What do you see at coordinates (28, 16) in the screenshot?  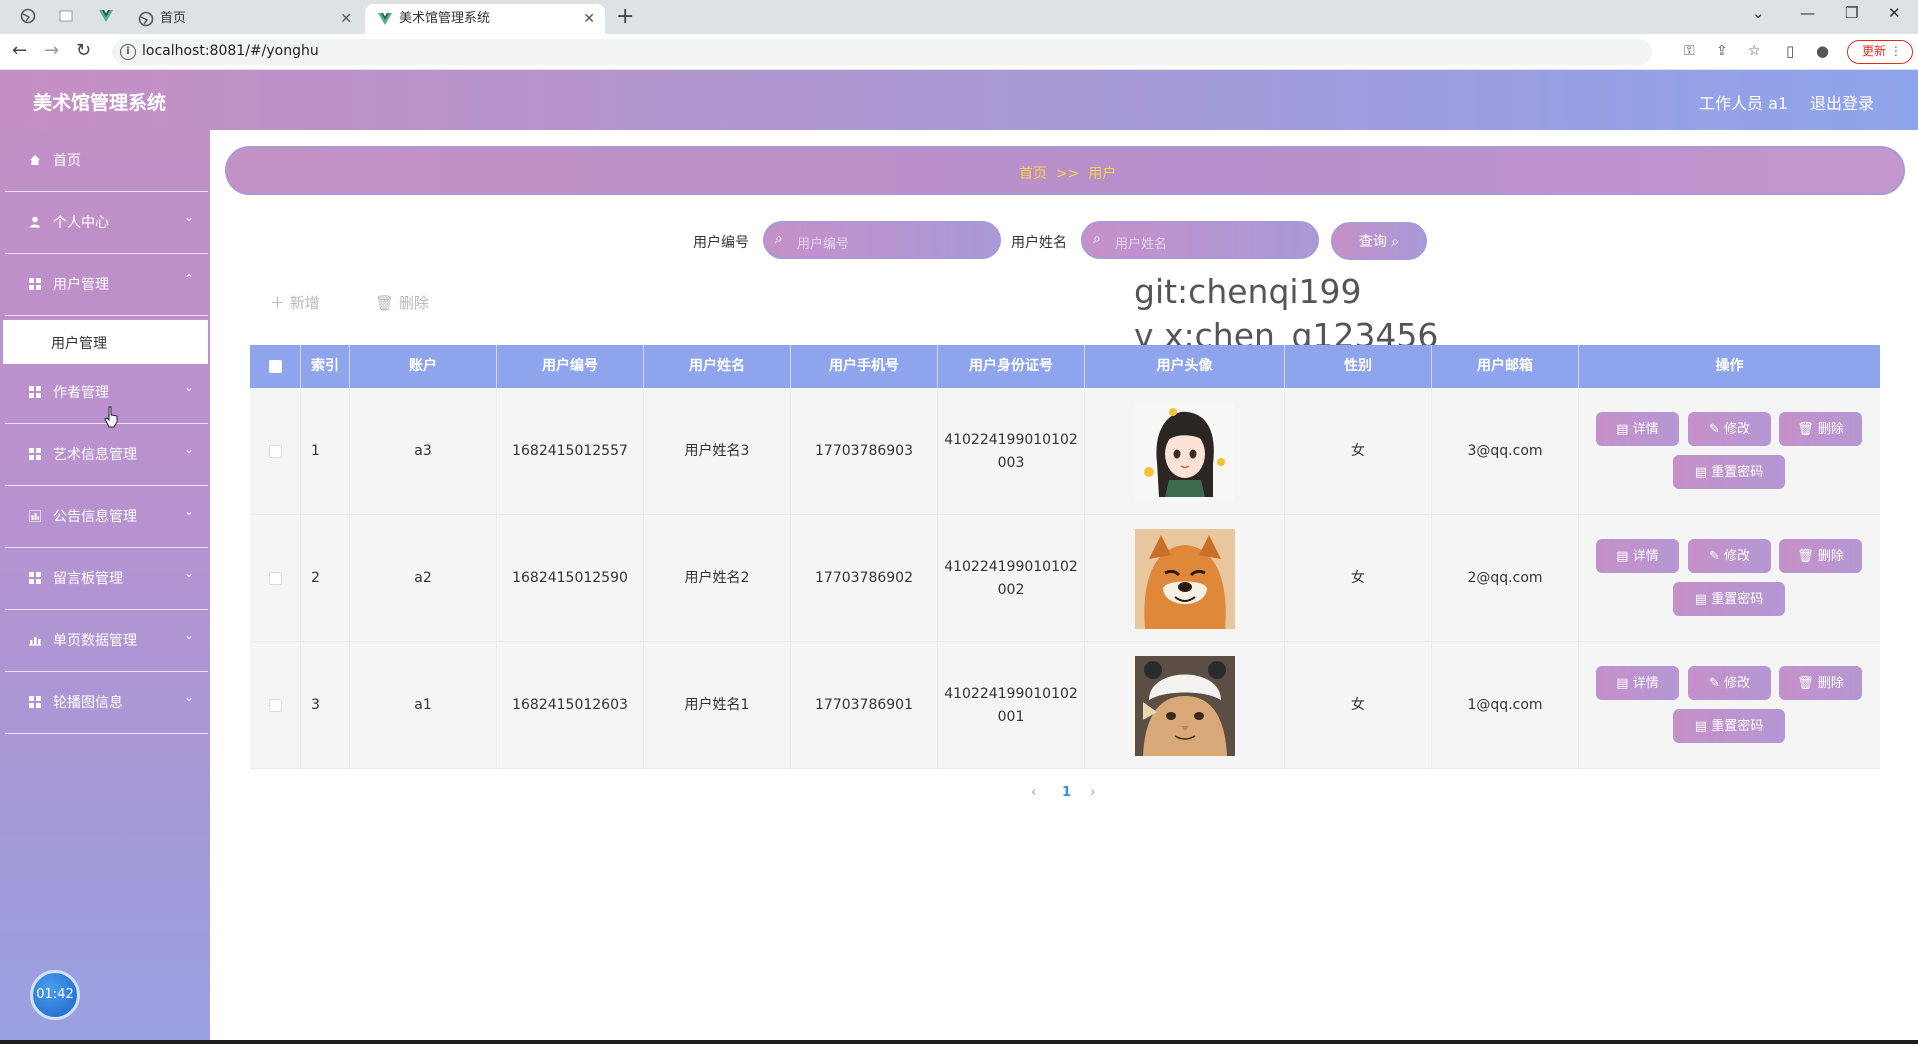 I see `browser-globe-icon` at bounding box center [28, 16].